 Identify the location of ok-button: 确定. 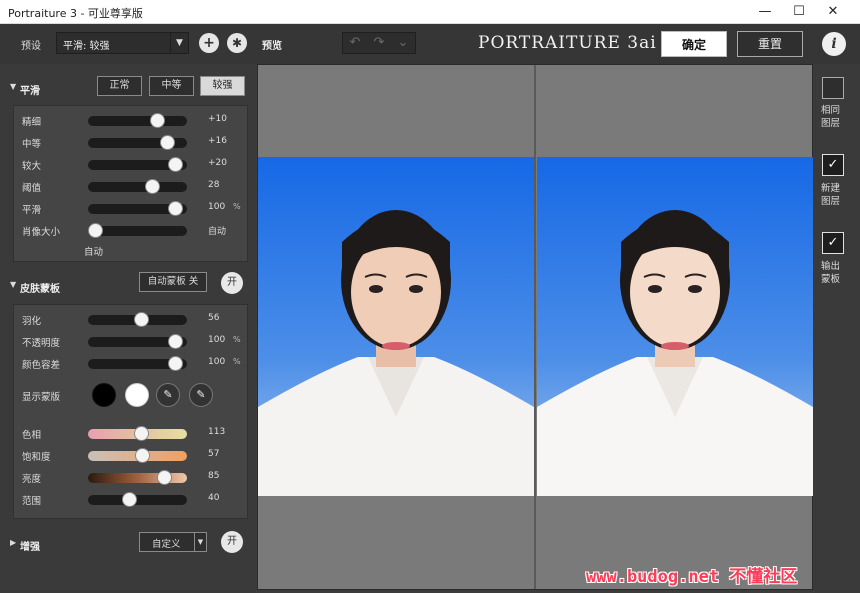
(694, 44).